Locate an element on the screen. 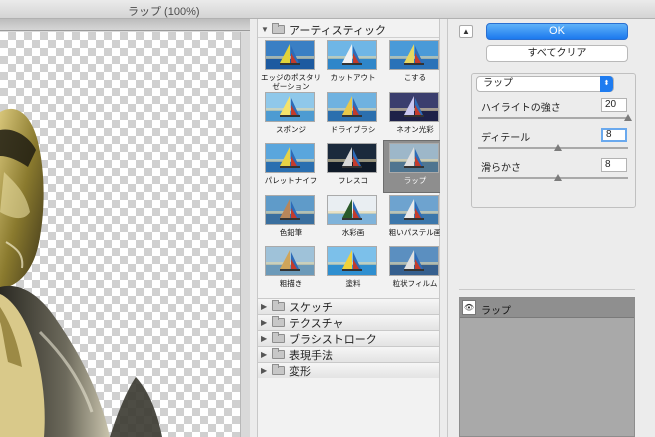 This screenshot has height=437, width=655. category-header: ▶ ブラシストローク is located at coordinates (348, 338).